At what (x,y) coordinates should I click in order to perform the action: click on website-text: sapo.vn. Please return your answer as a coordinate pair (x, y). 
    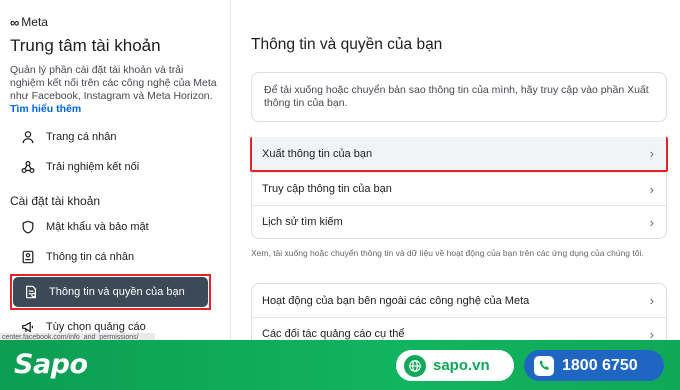
    Looking at the image, I should click on (461, 365).